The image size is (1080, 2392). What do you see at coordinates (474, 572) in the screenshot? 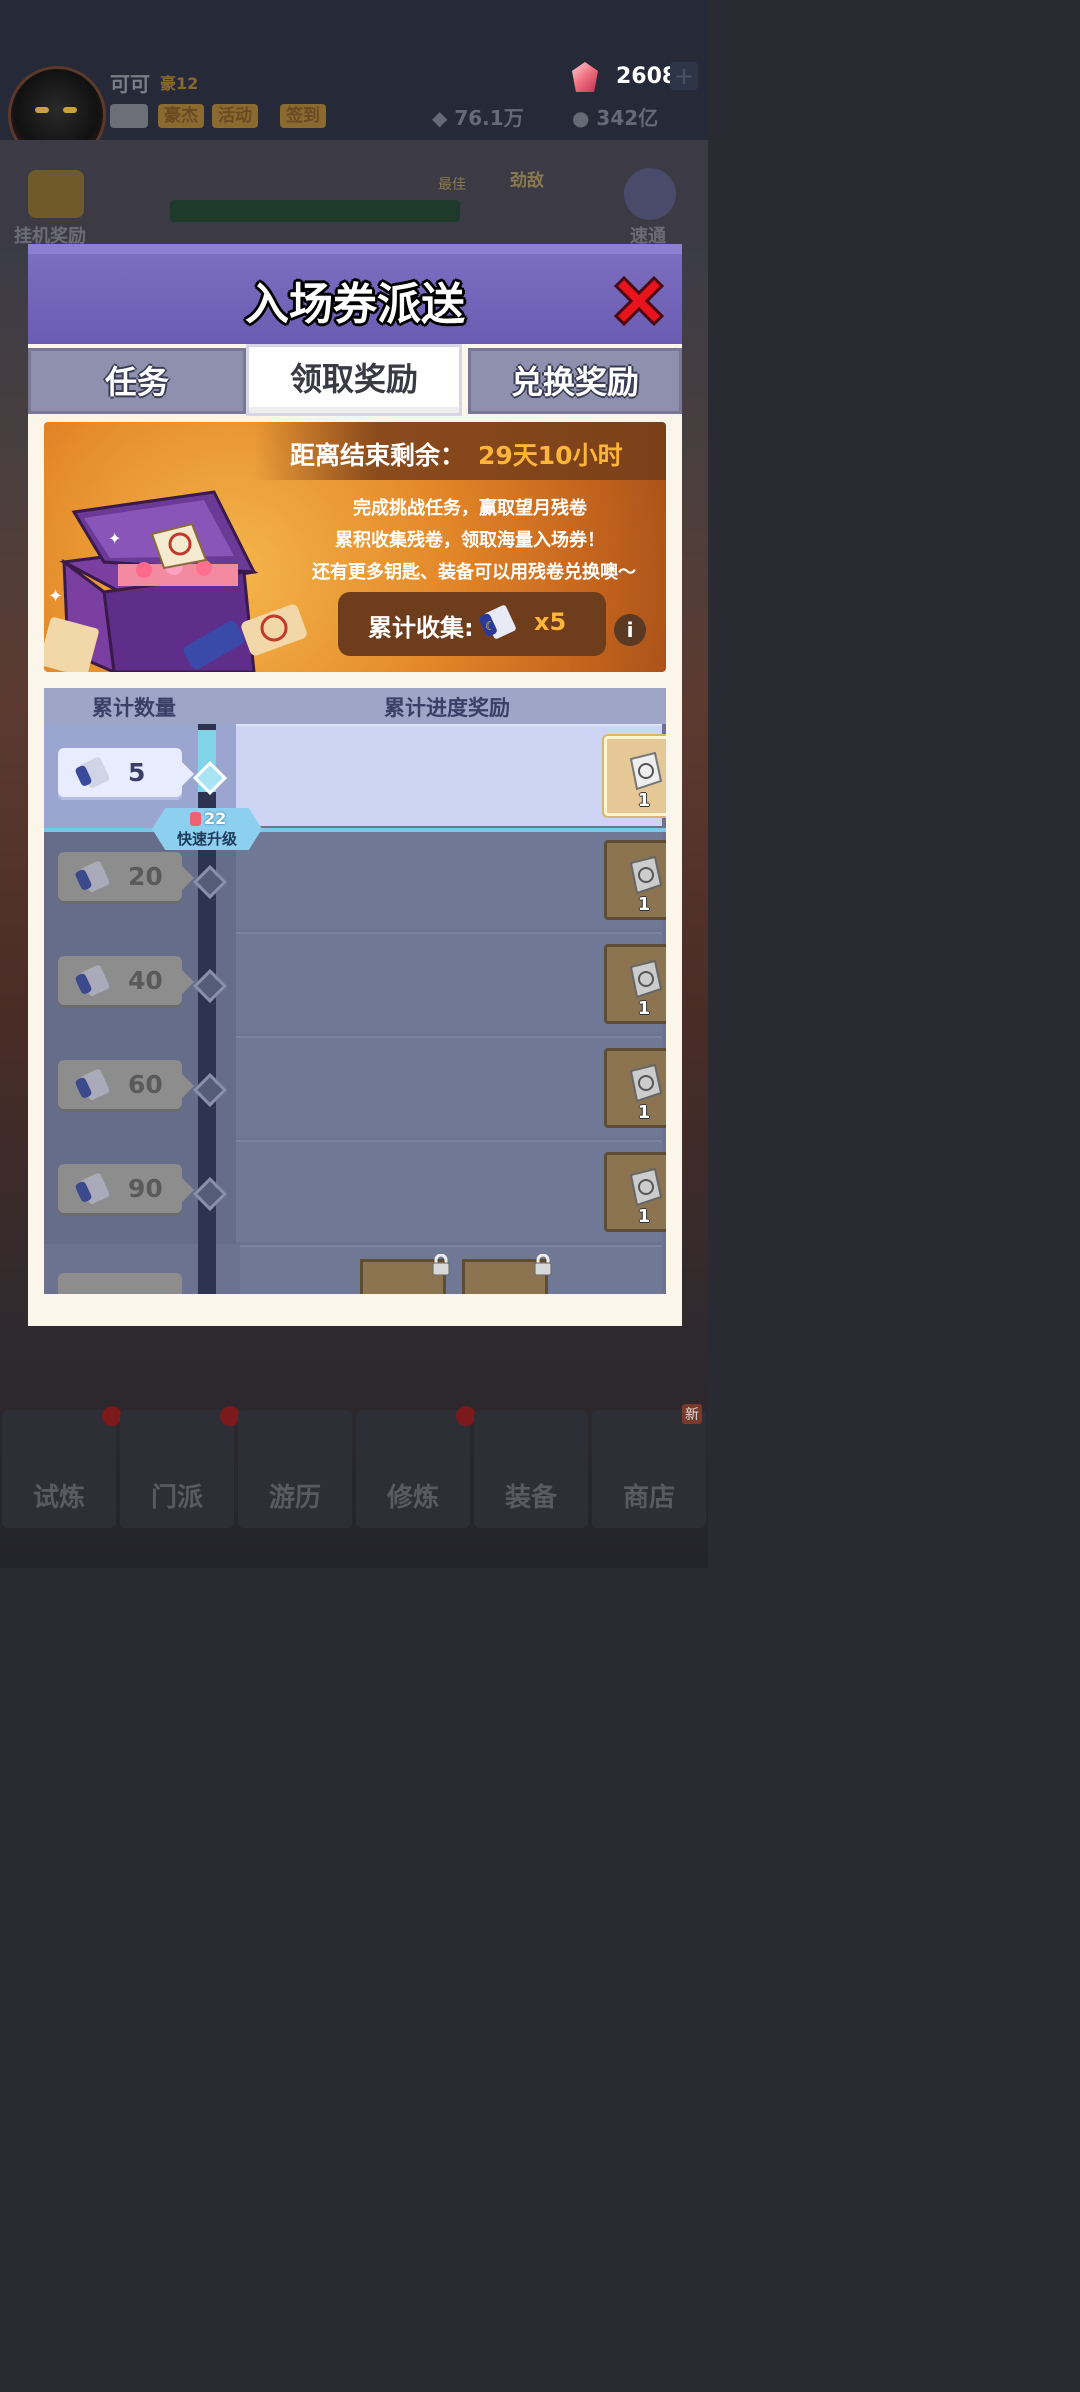
I see `banner-desc-line: 还有更多钥匙、装备可以用残卷兑换噢～` at bounding box center [474, 572].